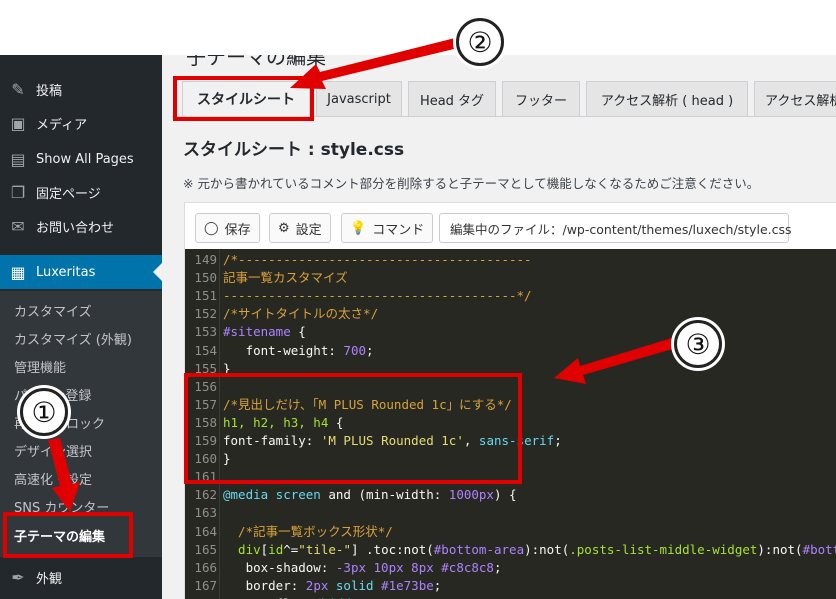  Describe the element at coordinates (480, 42) in the screenshot. I see `annotation-badge-2: ②` at that location.